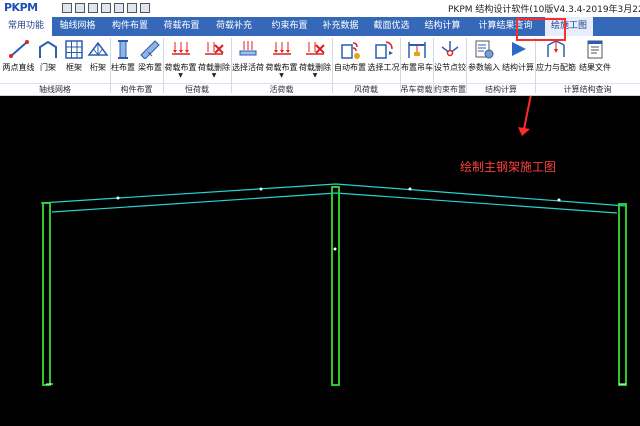  Describe the element at coordinates (544, 10) in the screenshot. I see `window-title: PKPM 结构设计软件(10版V4.3.4-2019年3月22` at that location.